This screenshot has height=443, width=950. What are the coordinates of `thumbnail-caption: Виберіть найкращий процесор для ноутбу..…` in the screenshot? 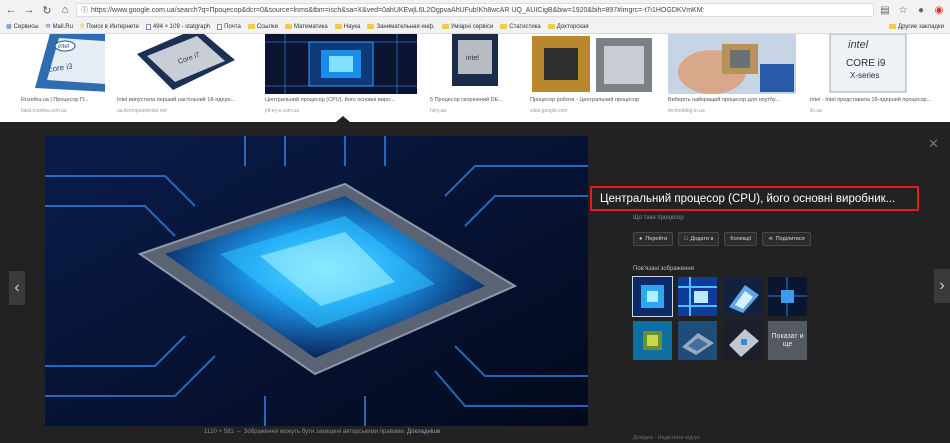 It's located at (724, 100).